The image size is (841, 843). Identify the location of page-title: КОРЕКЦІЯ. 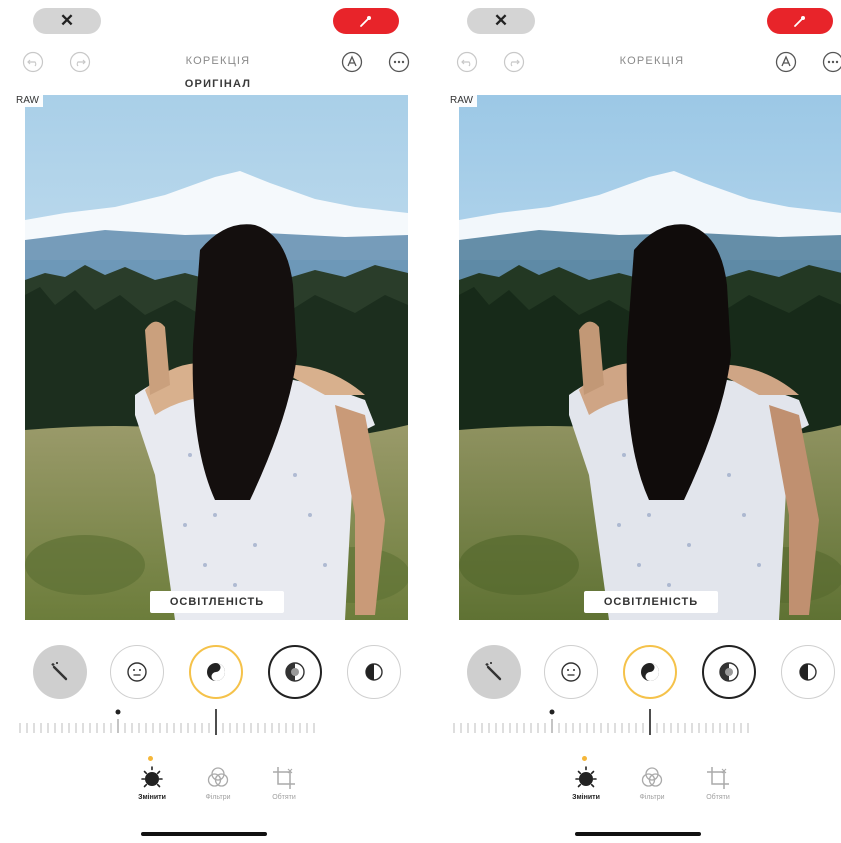
(218, 61).